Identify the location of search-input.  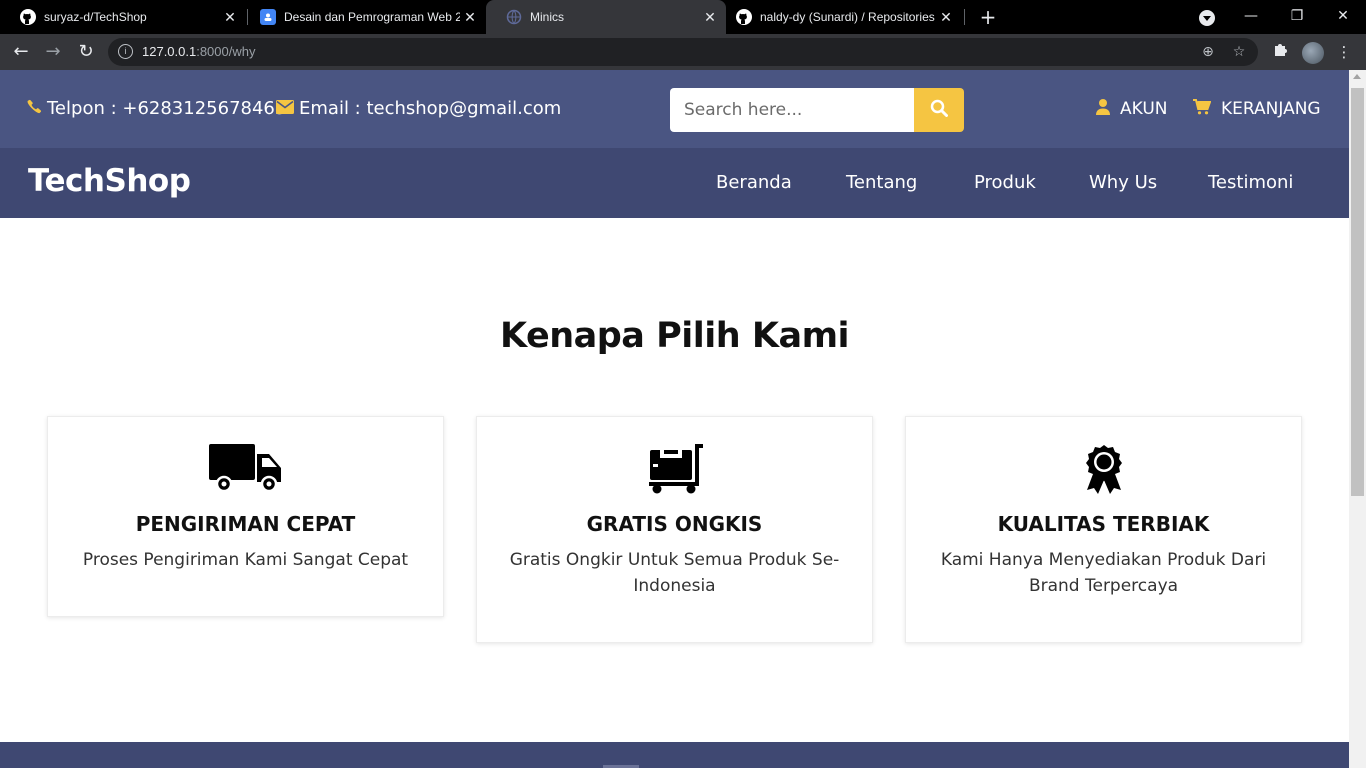
(792, 110).